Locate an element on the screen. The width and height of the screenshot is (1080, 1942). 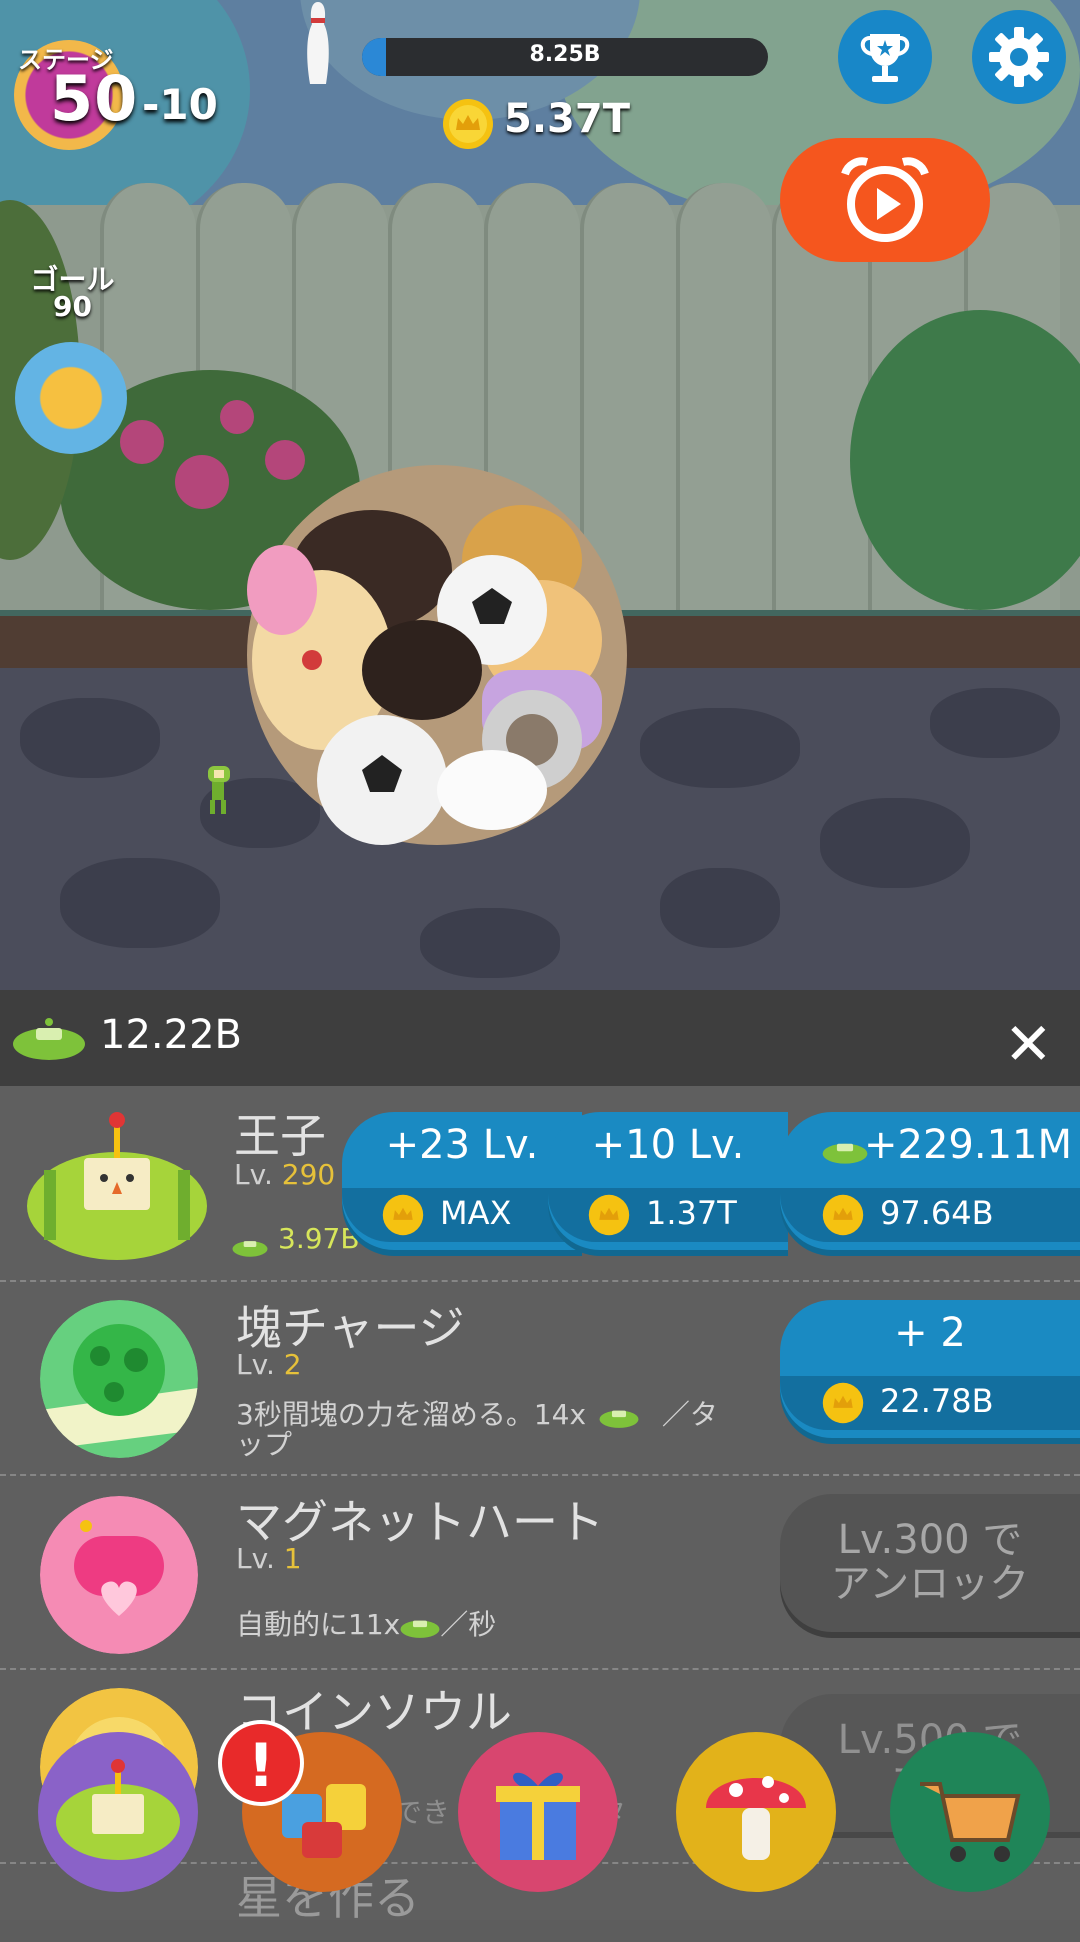
buy-10-button: +10 Lv. 1.37T is located at coordinates (668, 1181).